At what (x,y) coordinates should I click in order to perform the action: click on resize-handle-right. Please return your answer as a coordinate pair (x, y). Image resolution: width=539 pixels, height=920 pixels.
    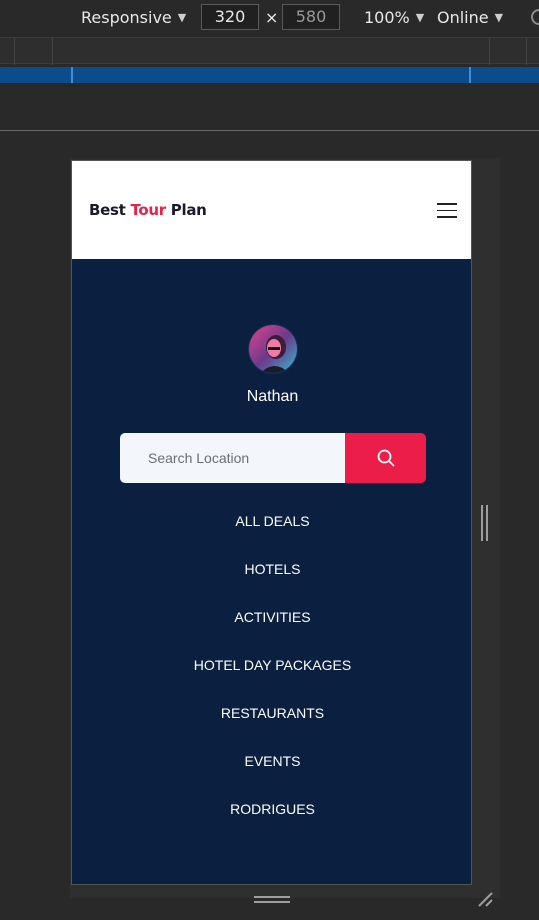
    Looking at the image, I should click on (485, 523).